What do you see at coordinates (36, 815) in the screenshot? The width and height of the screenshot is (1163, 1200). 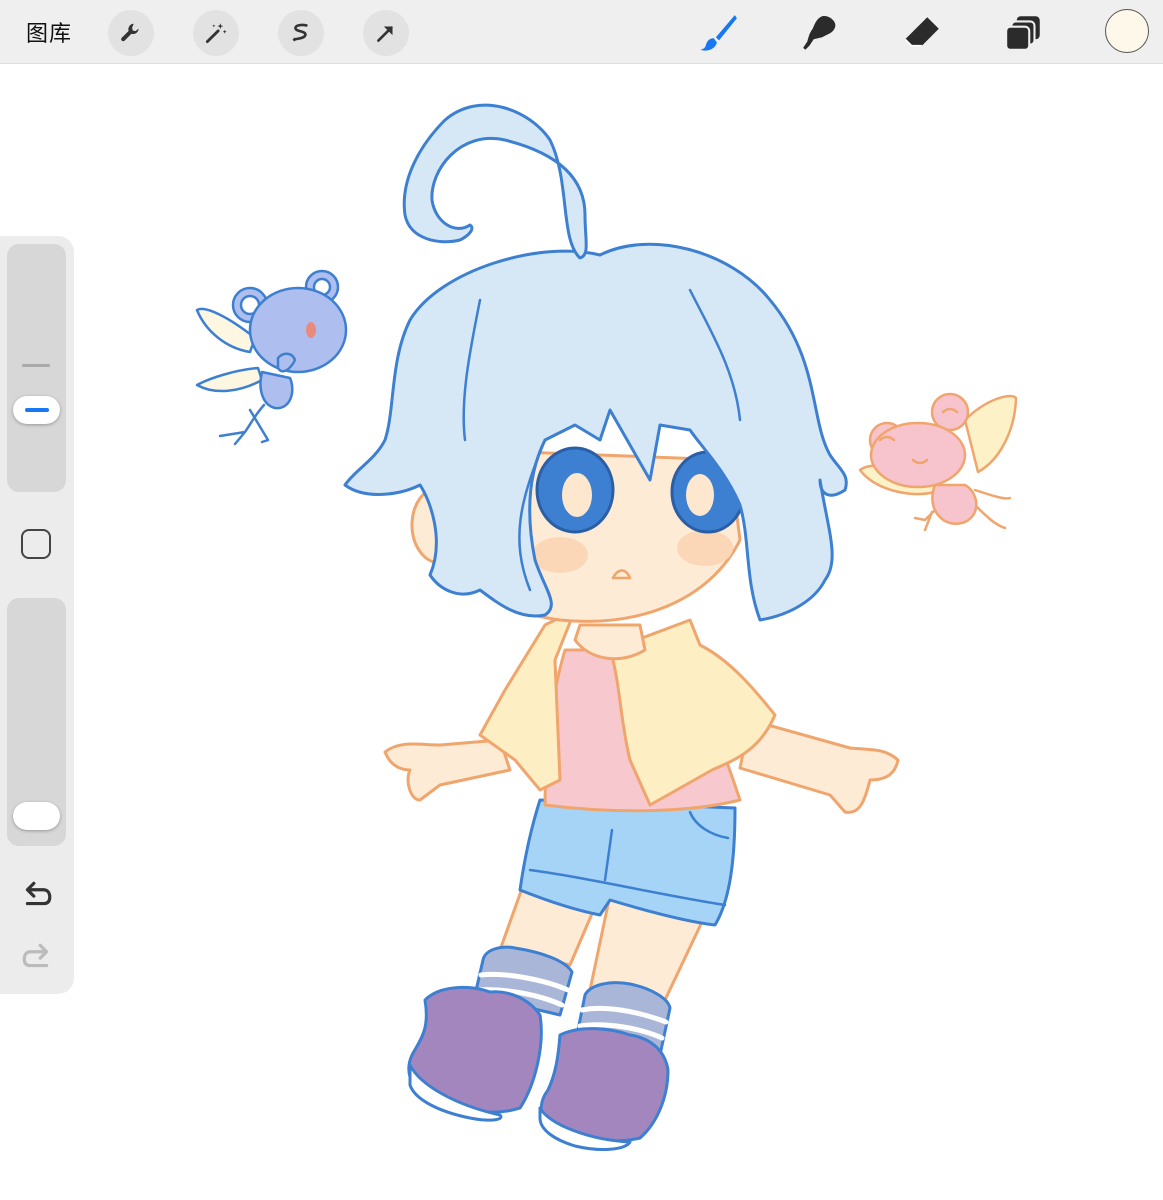 I see `opacity-slider-handle` at bounding box center [36, 815].